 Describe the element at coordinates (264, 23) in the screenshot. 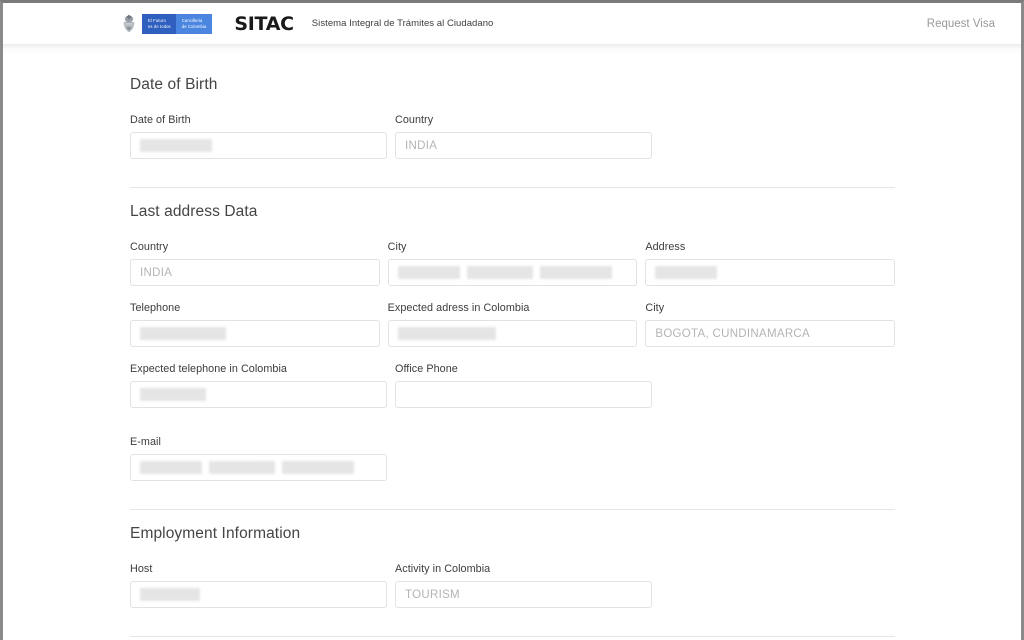

I see `sitac-wordmark: SITAC` at that location.